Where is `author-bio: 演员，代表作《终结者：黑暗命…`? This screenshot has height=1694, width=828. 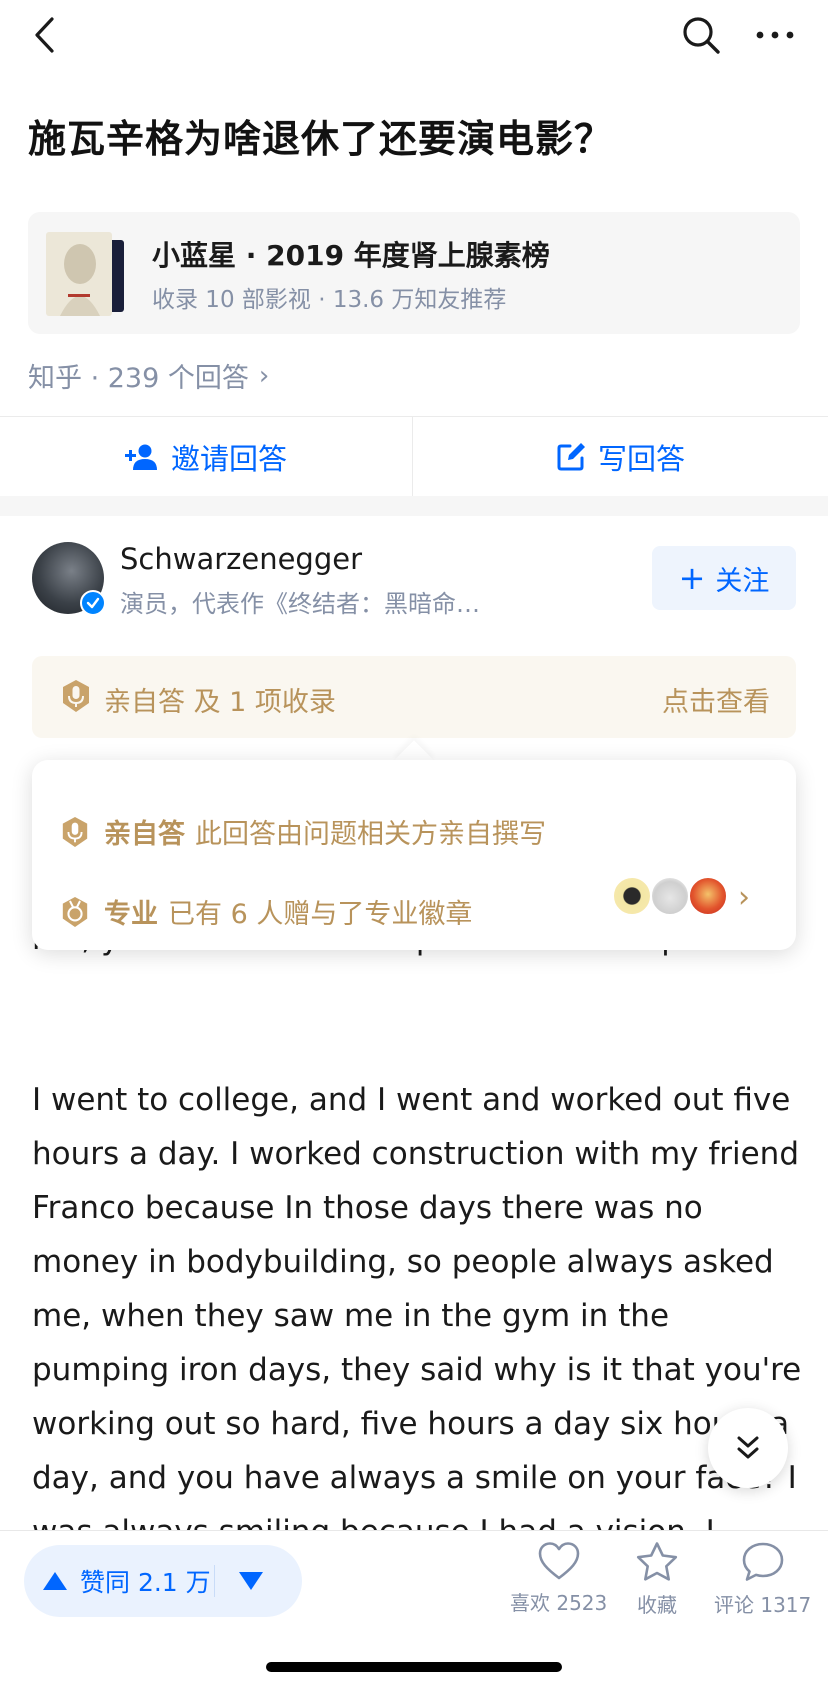 author-bio: 演员，代表作《终结者：黑暗命… is located at coordinates (300, 604).